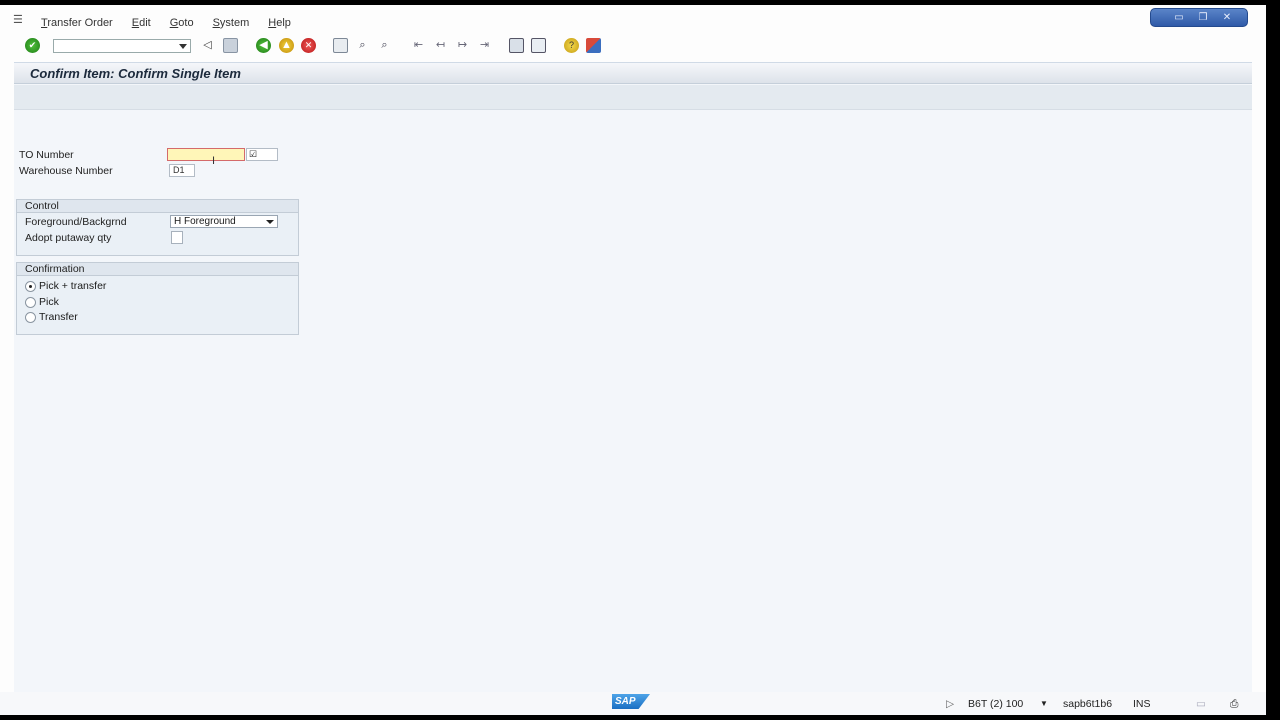  I want to click on foreground-dropdown: H Foreground, so click(224, 221).